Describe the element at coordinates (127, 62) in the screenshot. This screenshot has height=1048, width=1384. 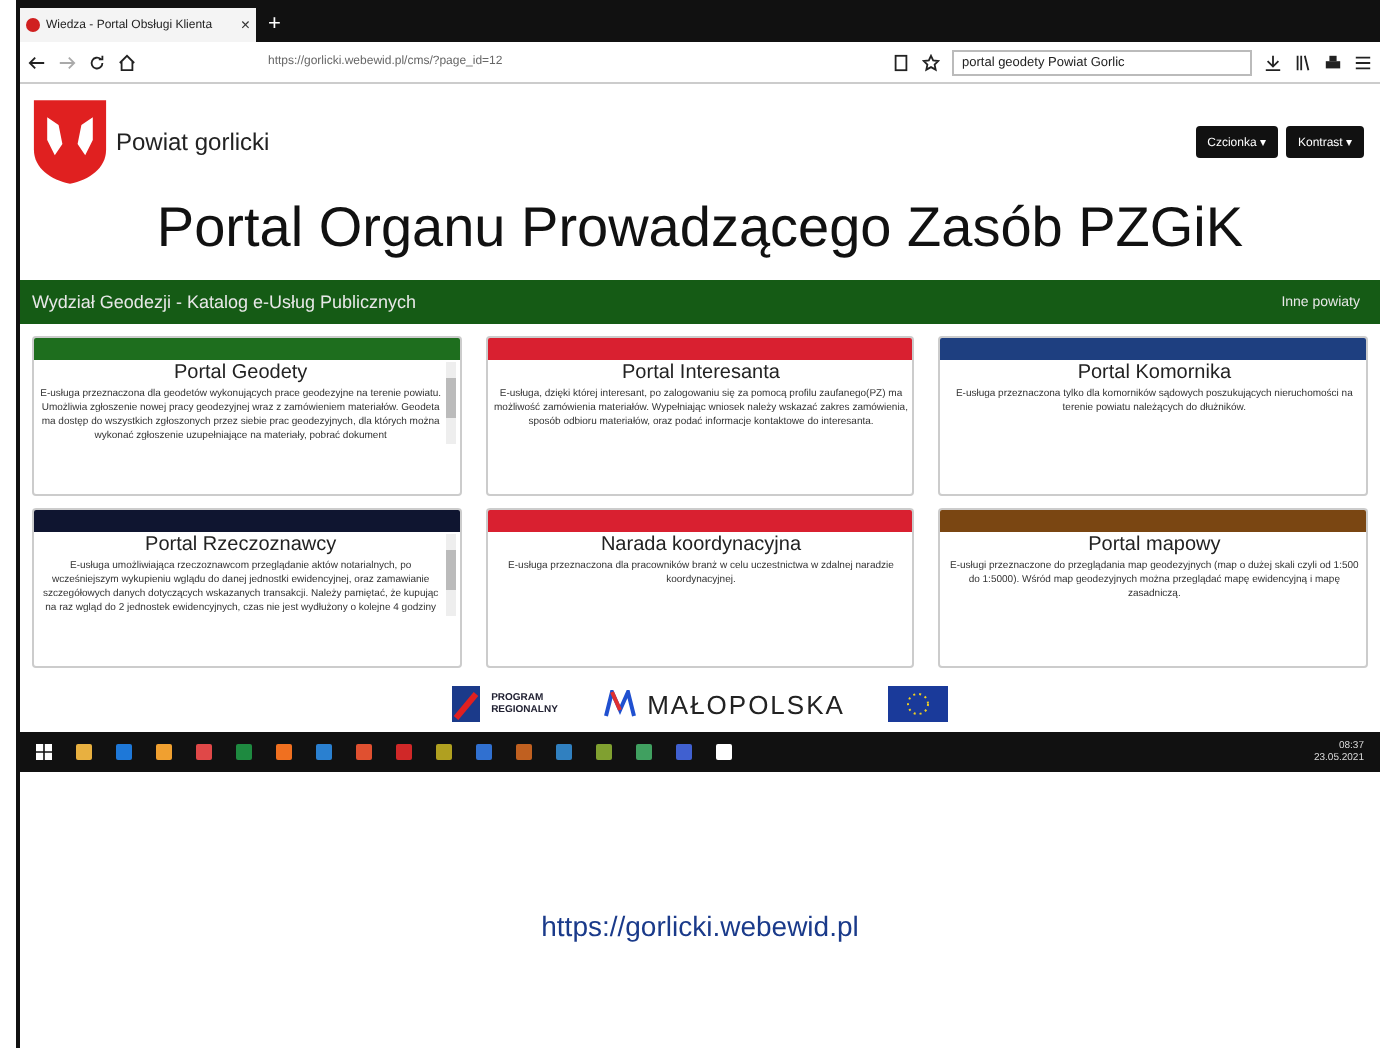
I see `home-icon` at that location.